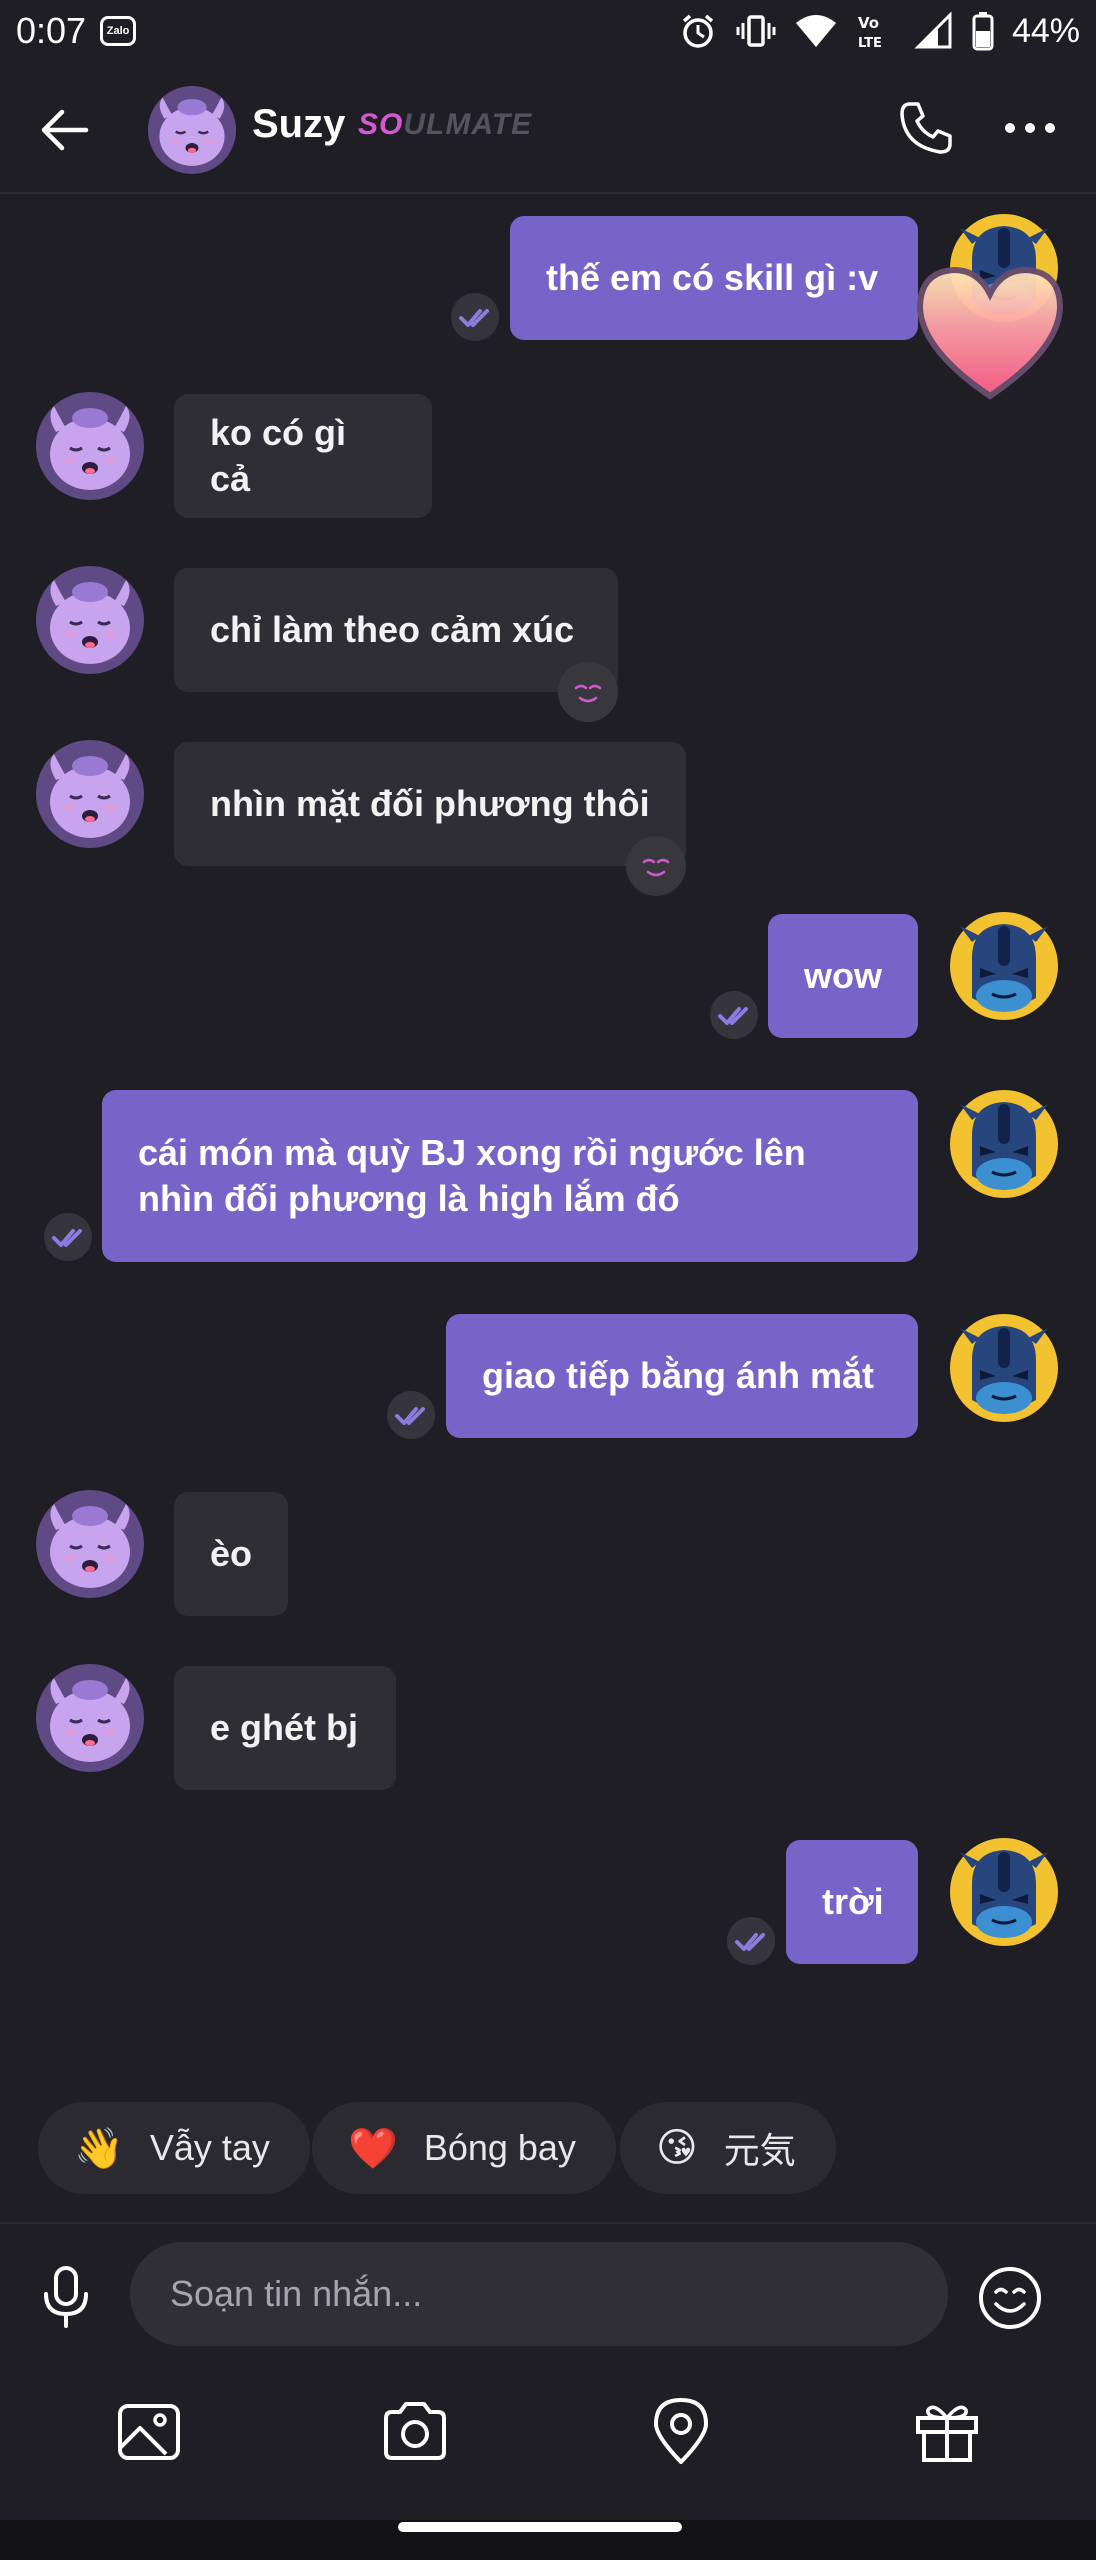  What do you see at coordinates (192, 130) in the screenshot?
I see `contact-avatar` at bounding box center [192, 130].